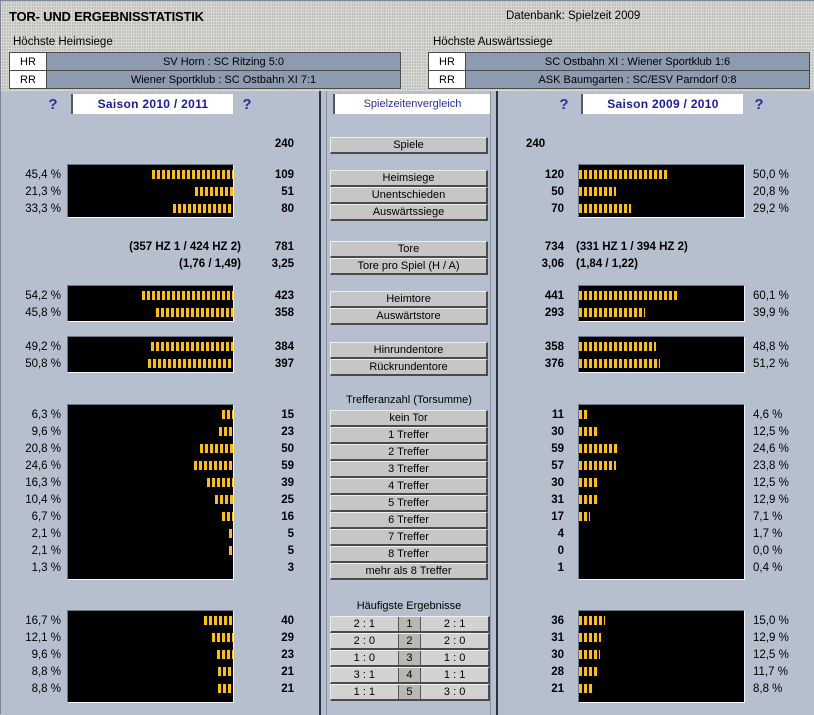 The height and width of the screenshot is (715, 814). What do you see at coordinates (247, 104) in the screenshot?
I see `help-icon-left-2: ?` at bounding box center [247, 104].